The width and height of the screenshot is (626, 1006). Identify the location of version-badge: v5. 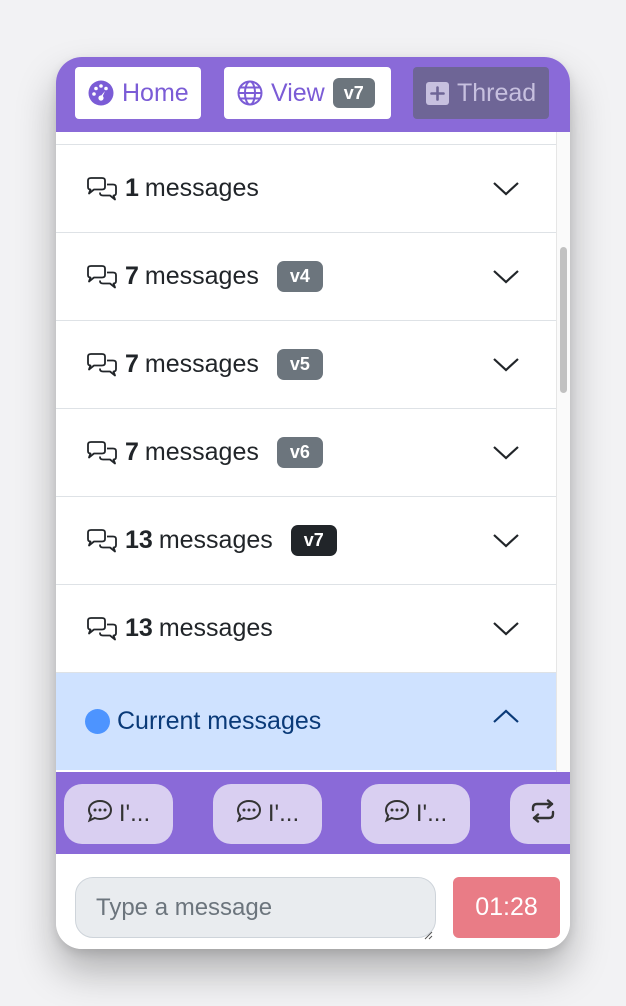
(299, 364).